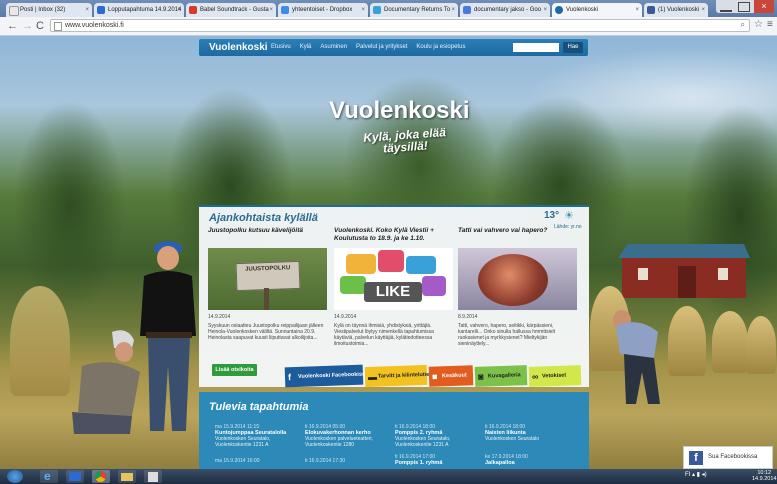  Describe the element at coordinates (40, 26) in the screenshot. I see `reload-icon: C` at that location.